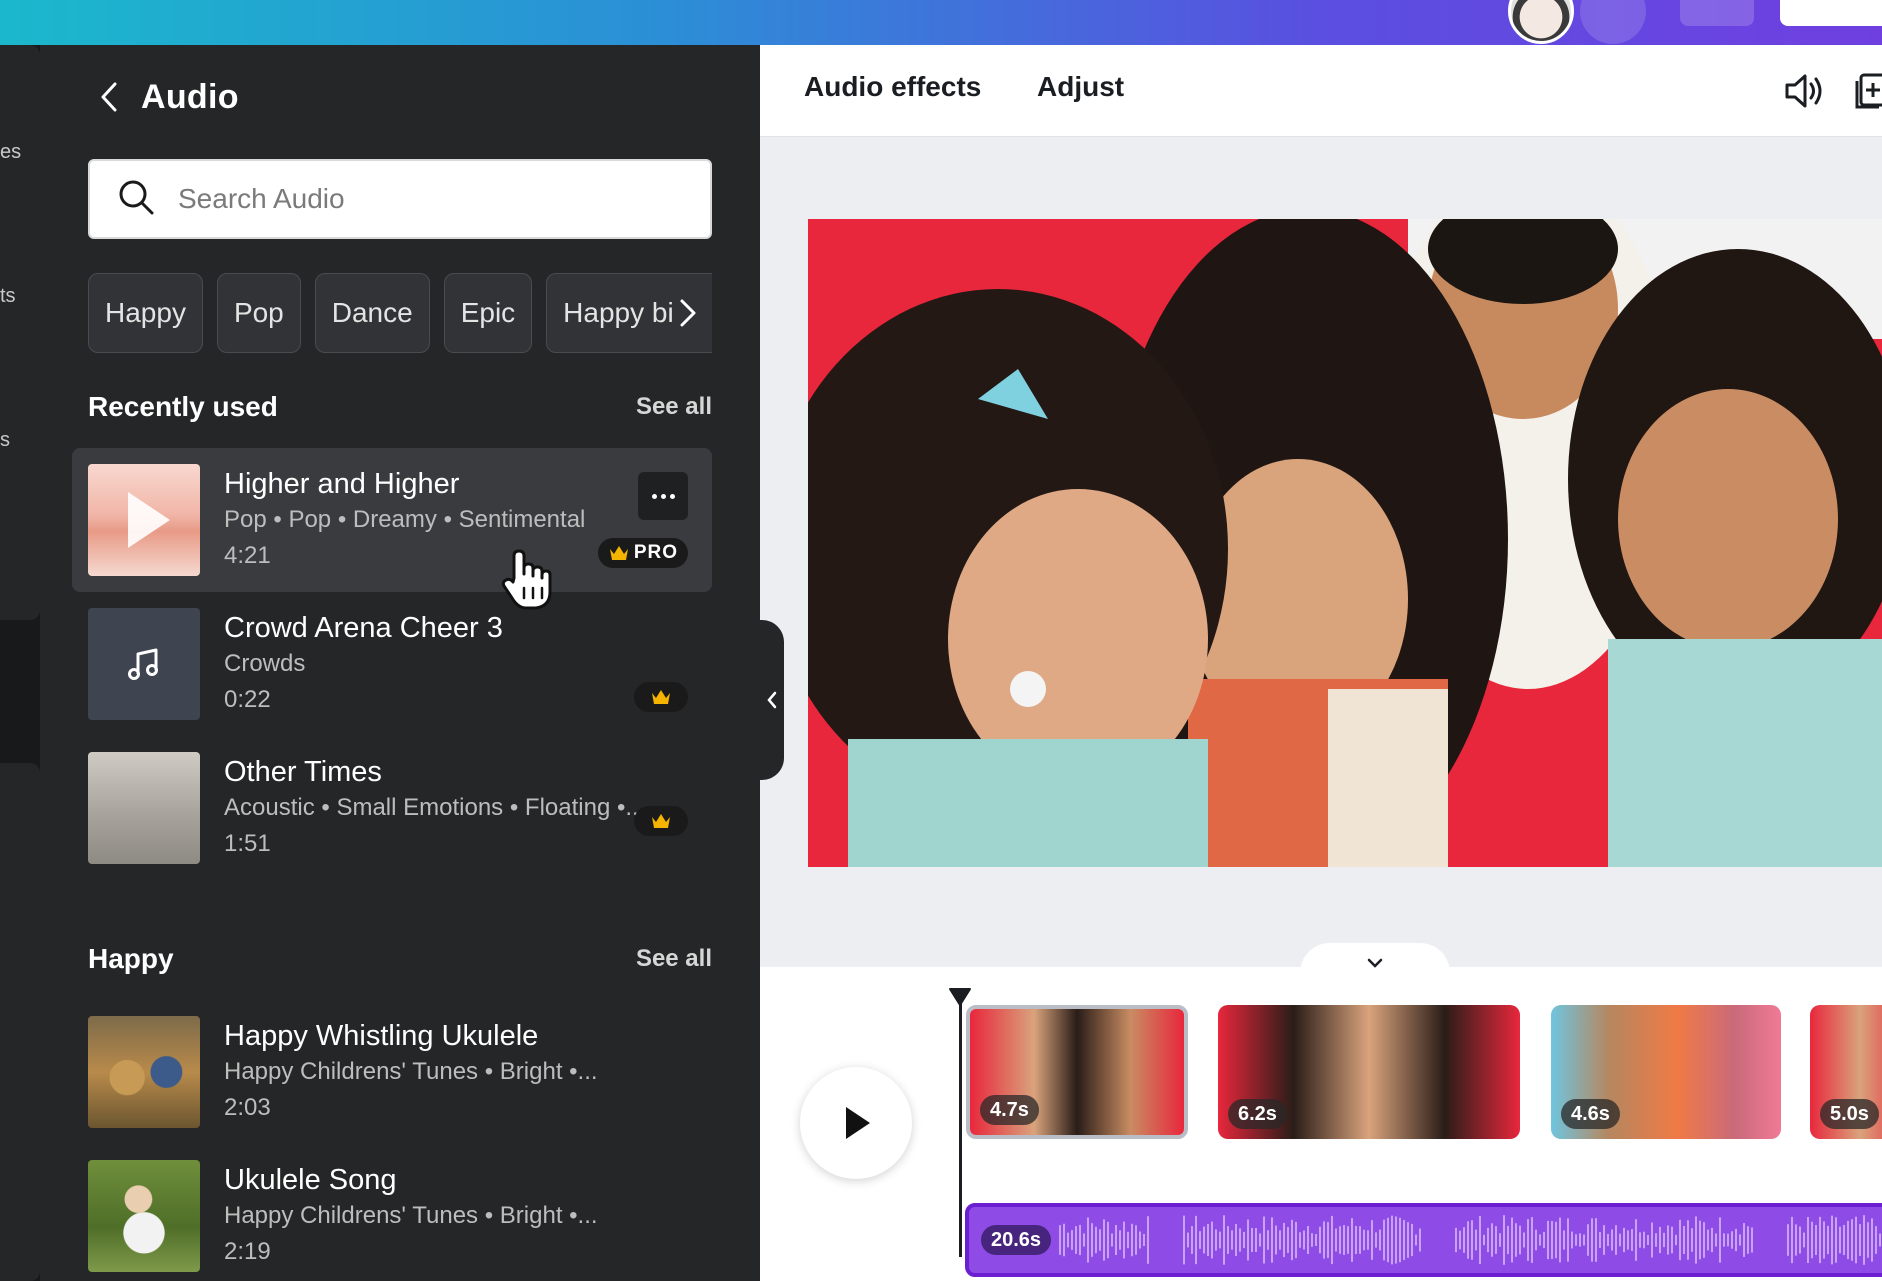 The height and width of the screenshot is (1281, 1882). I want to click on volume-icon, so click(1804, 91).